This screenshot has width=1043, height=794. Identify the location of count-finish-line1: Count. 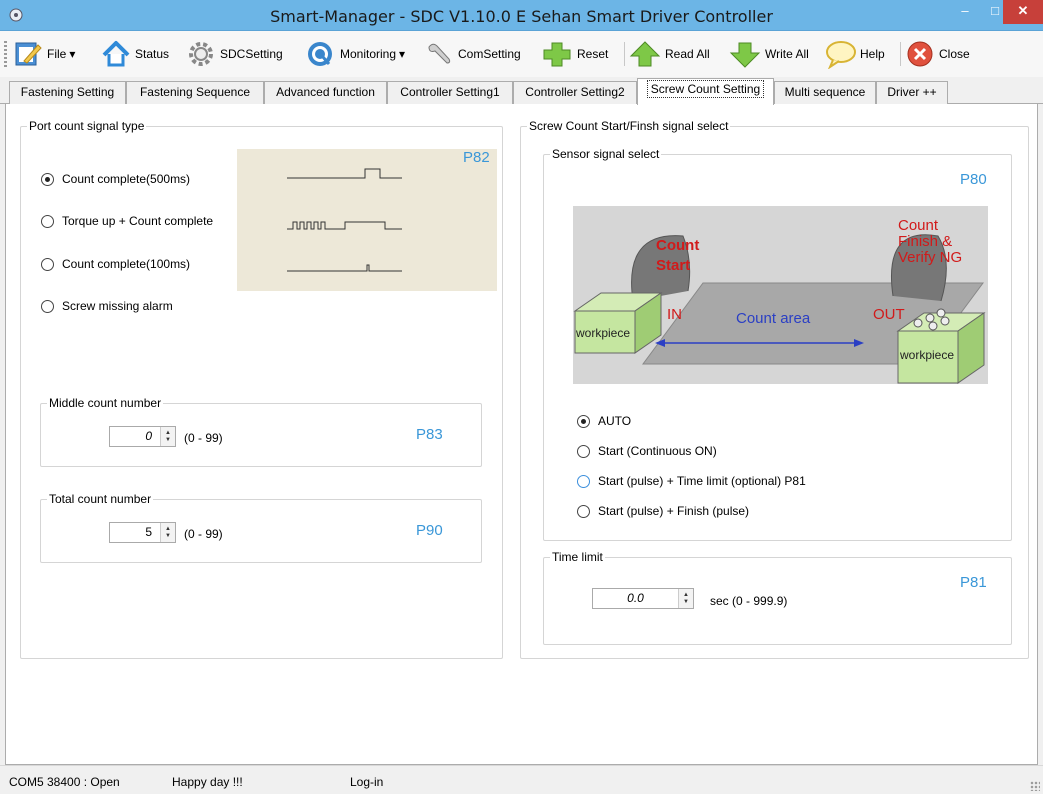
(918, 225).